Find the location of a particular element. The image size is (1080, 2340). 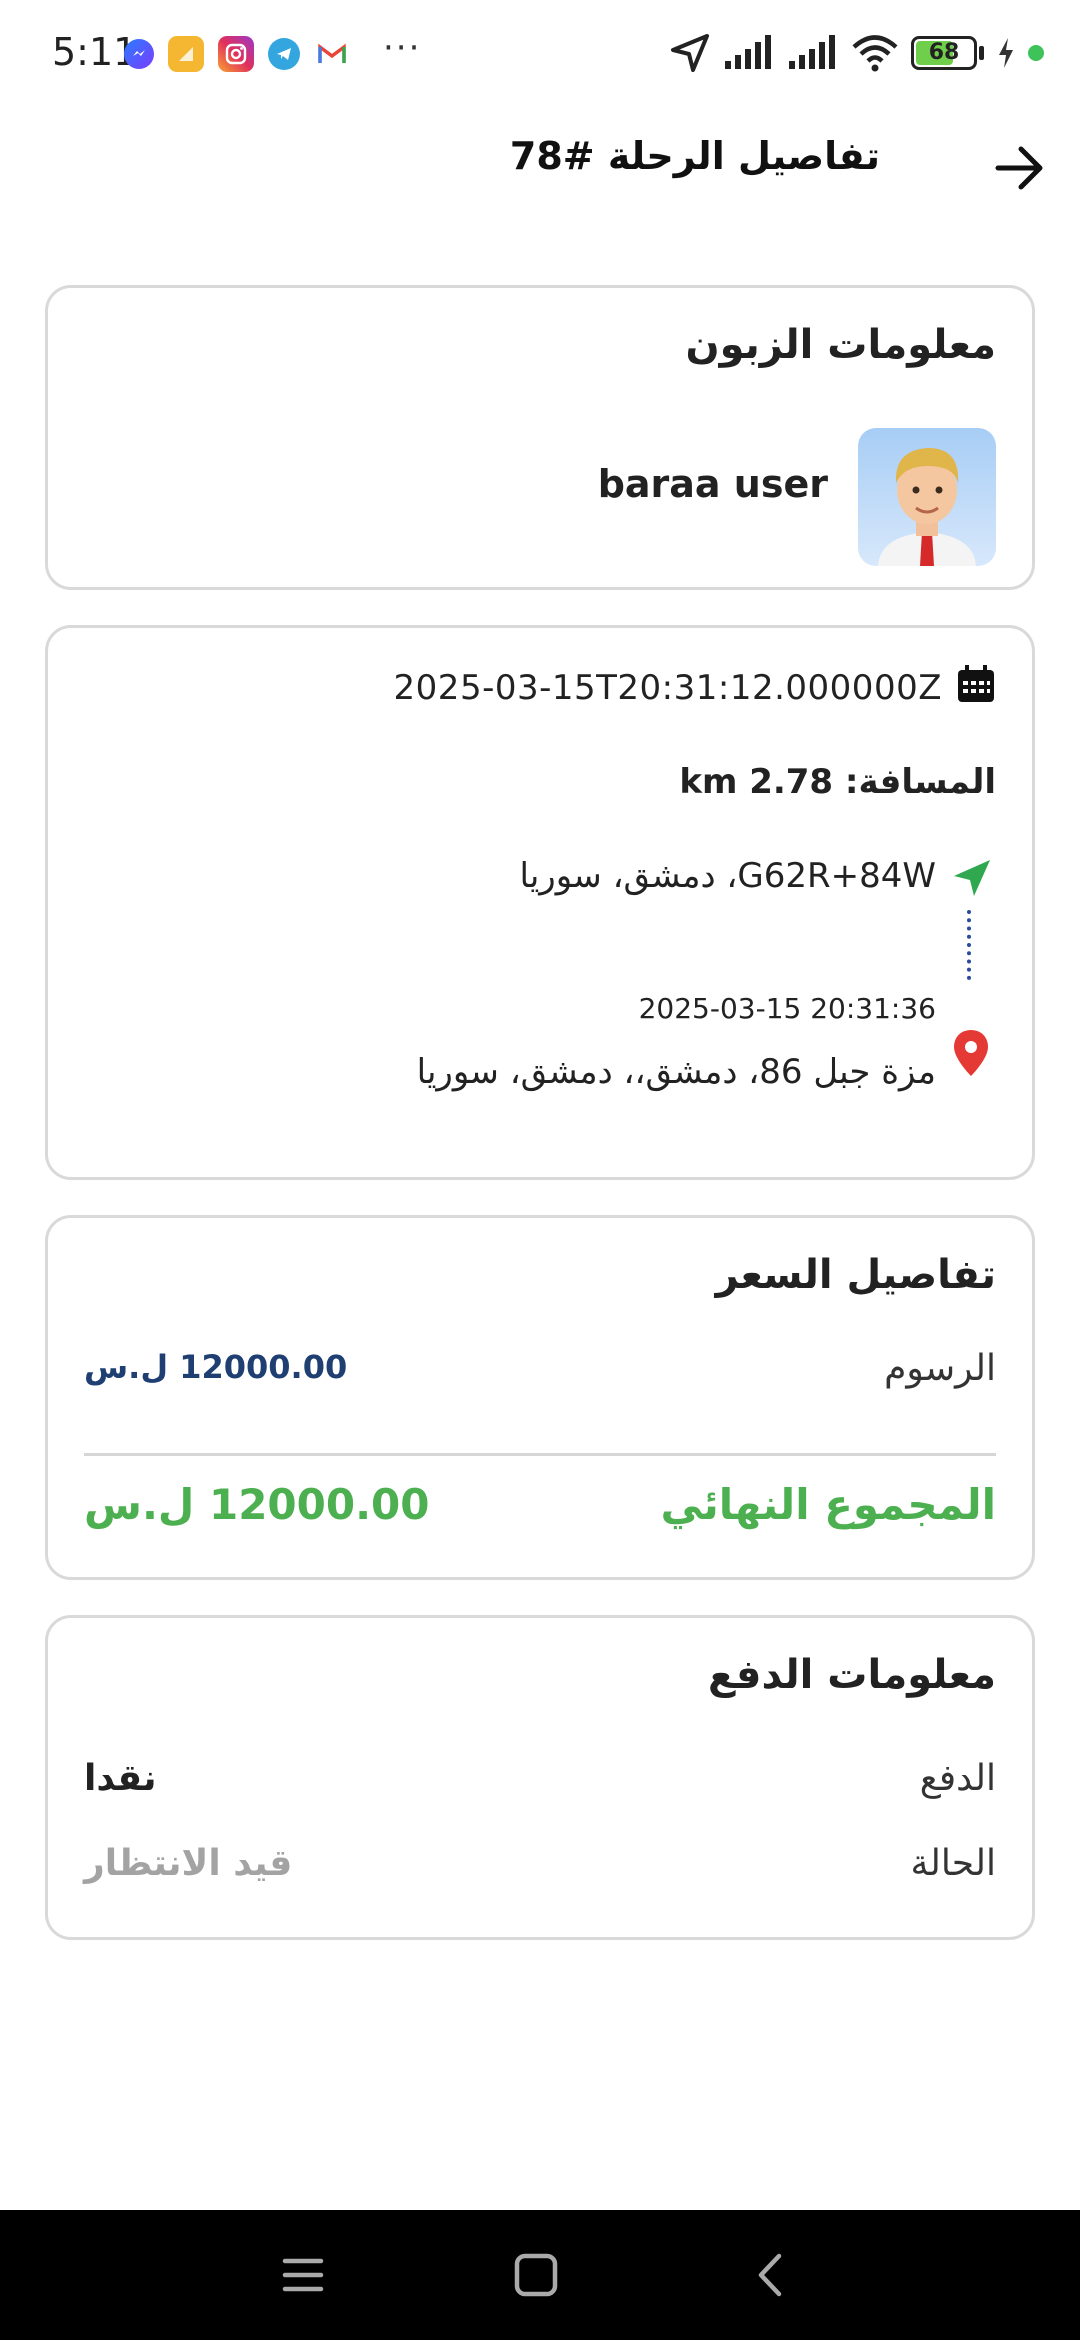

navigation-arrow-icon is located at coordinates (972, 878).